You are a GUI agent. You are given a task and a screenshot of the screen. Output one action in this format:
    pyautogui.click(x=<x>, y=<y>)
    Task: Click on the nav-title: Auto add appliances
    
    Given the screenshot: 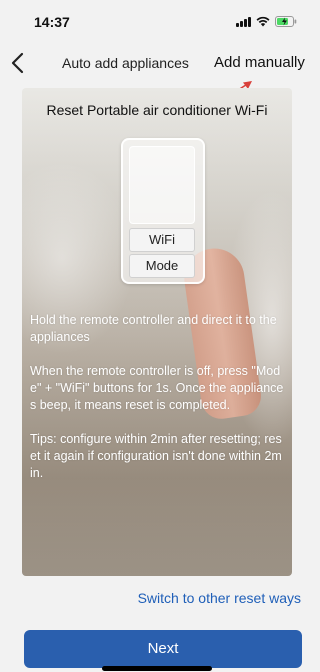 What is the action you would take?
    pyautogui.click(x=125, y=63)
    